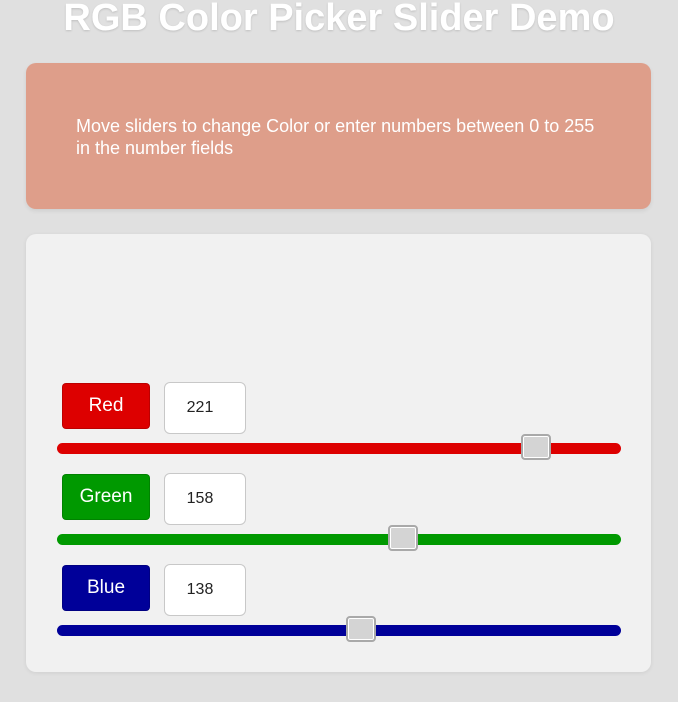 This screenshot has height=702, width=678. What do you see at coordinates (339, 19) in the screenshot?
I see `page-title: RGB Color Picker Slider Demo` at bounding box center [339, 19].